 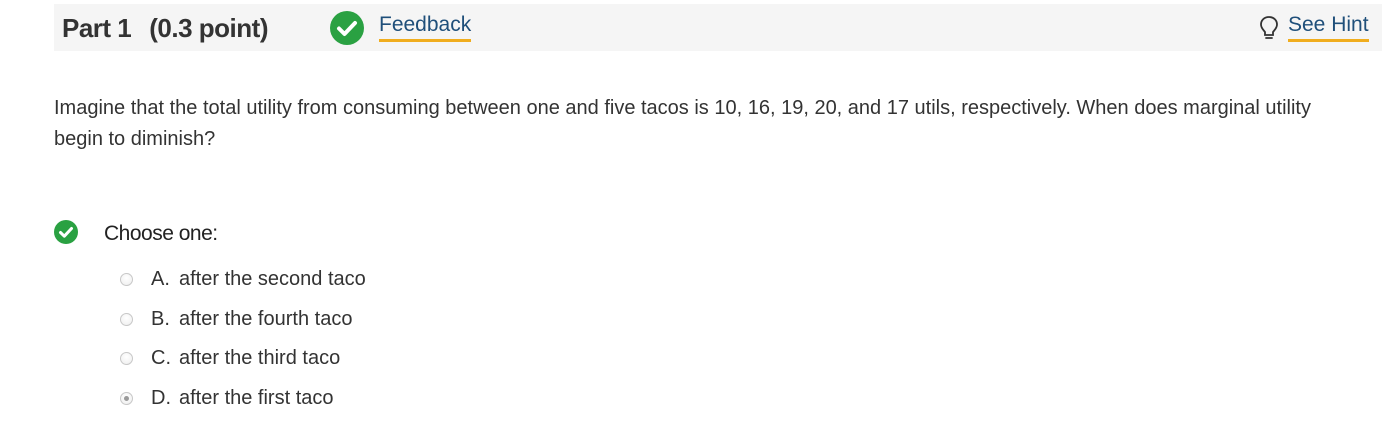 What do you see at coordinates (208, 28) in the screenshot?
I see `points-label: (0.3 point)` at bounding box center [208, 28].